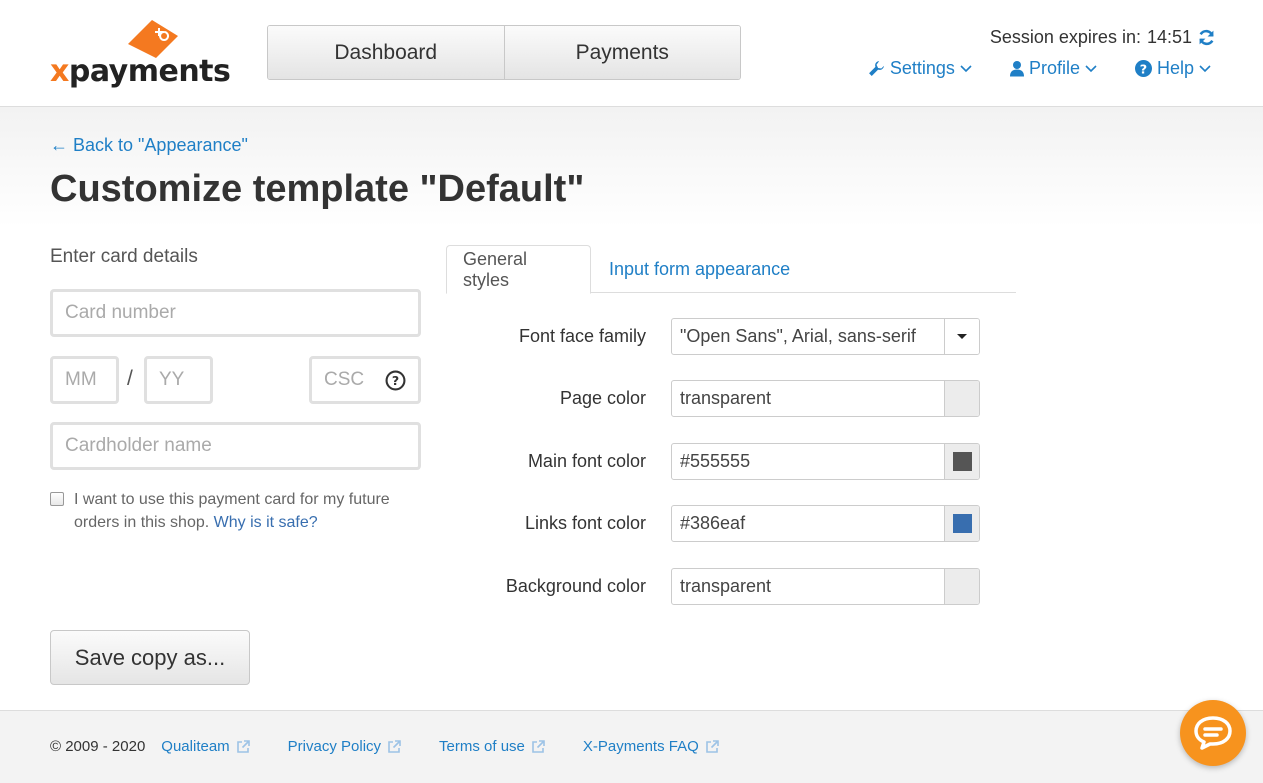 This screenshot has height=783, width=1263. I want to click on expiry-year-input: YY, so click(178, 380).